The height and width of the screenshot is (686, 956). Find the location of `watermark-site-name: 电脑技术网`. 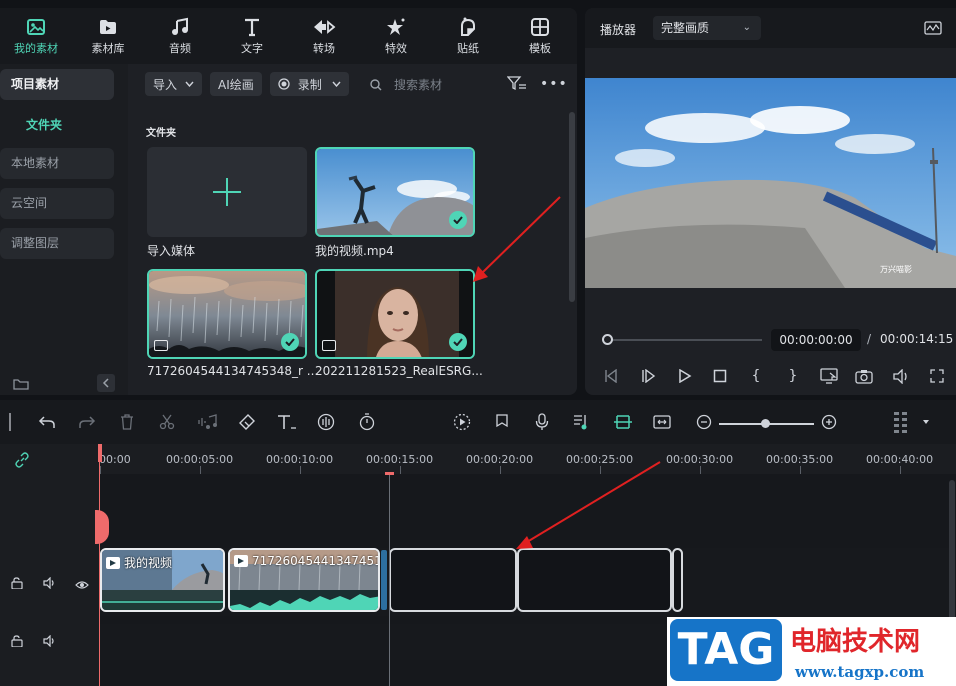

watermark-site-name: 电脑技术网 is located at coordinates (855, 642).